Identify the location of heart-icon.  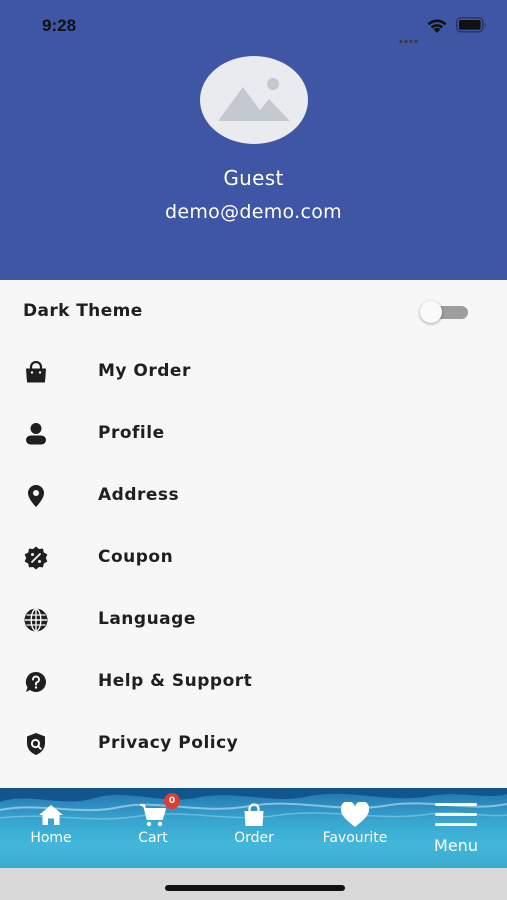
(355, 815).